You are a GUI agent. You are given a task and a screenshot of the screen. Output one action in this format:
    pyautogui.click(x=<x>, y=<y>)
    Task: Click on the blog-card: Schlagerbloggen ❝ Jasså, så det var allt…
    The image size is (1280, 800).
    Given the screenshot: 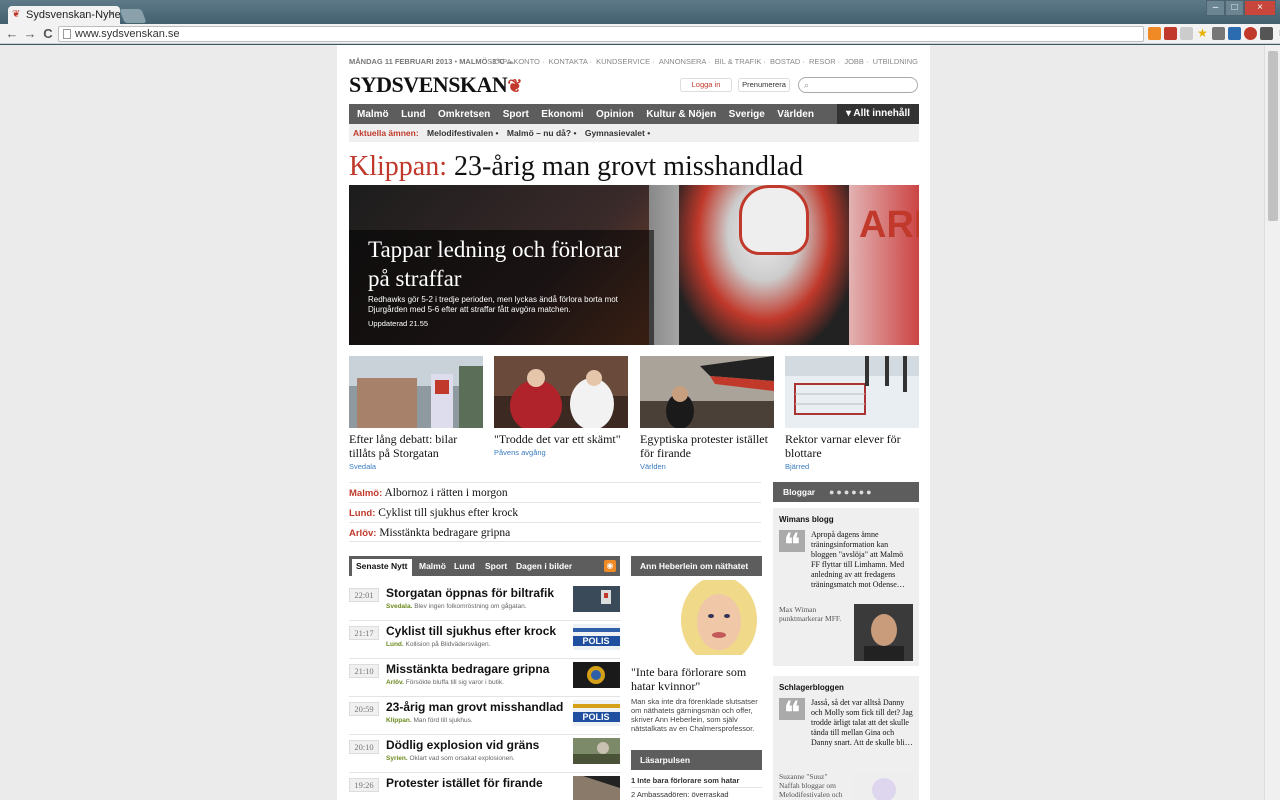 What is the action you would take?
    pyautogui.click(x=846, y=738)
    